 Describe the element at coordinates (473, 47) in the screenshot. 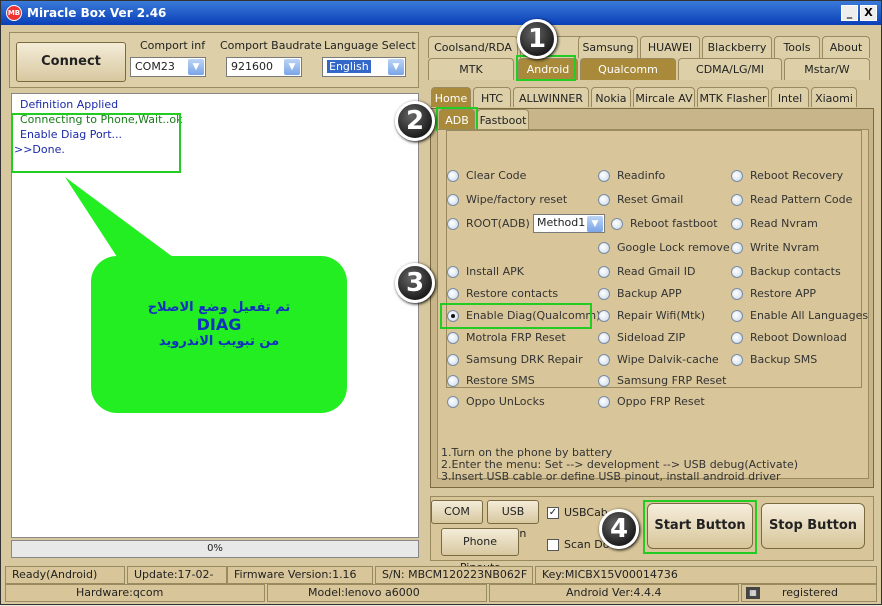

I see `tab-coolsand: Coolsand/RDA` at that location.